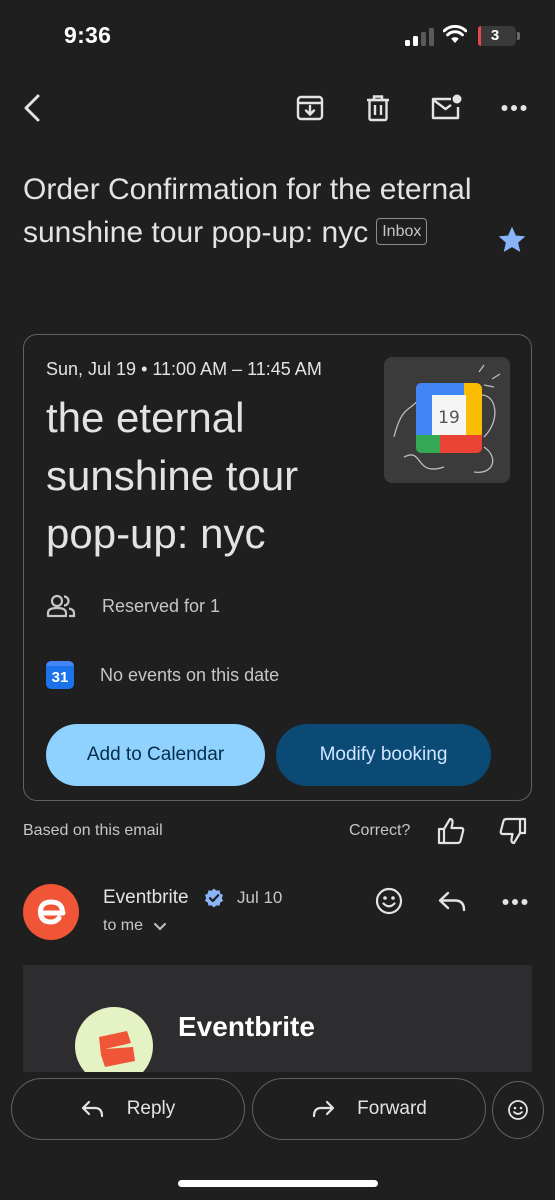  I want to click on modify-booking-button: Modify booking, so click(383, 755).